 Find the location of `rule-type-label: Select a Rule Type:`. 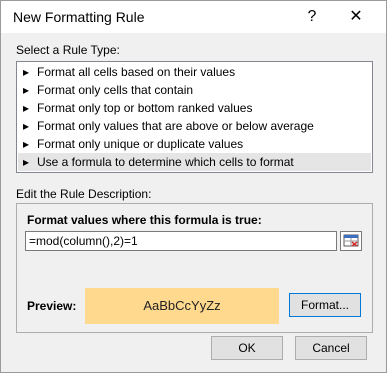

rule-type-label: Select a Rule Type: is located at coordinates (68, 50).